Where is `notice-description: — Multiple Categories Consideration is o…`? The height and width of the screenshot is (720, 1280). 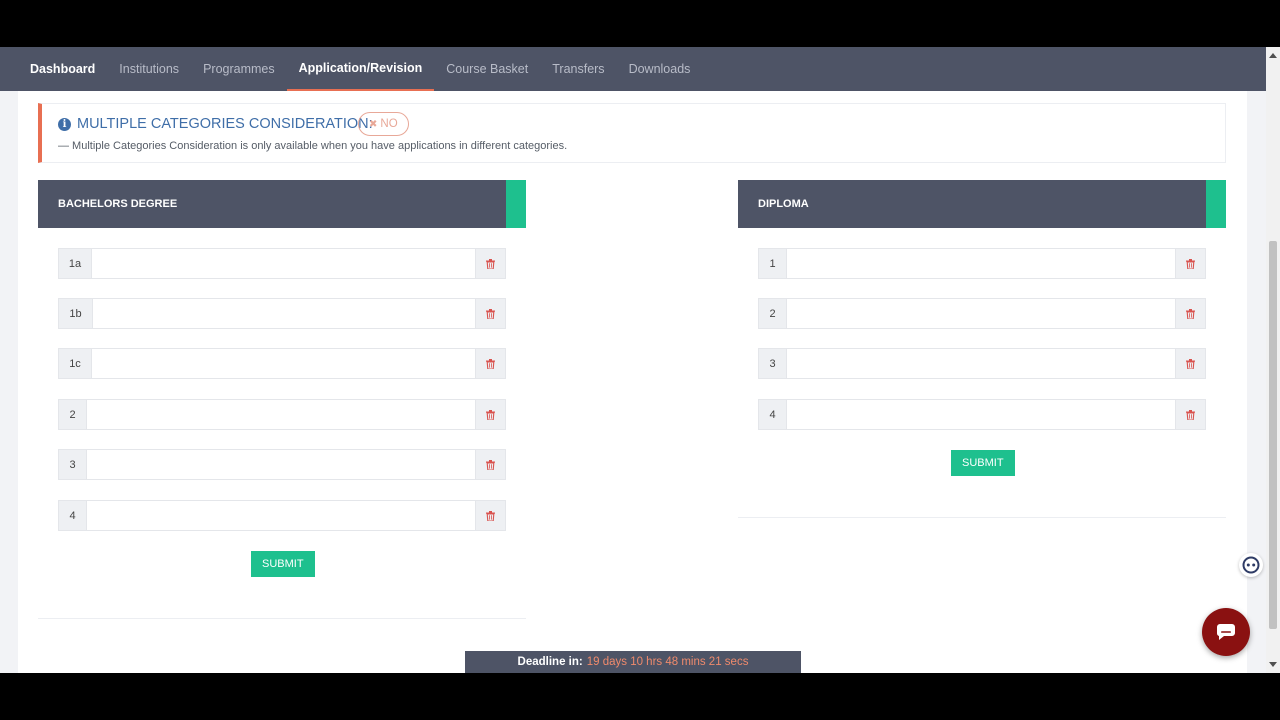
notice-description: — Multiple Categories Consideration is o… is located at coordinates (313, 146).